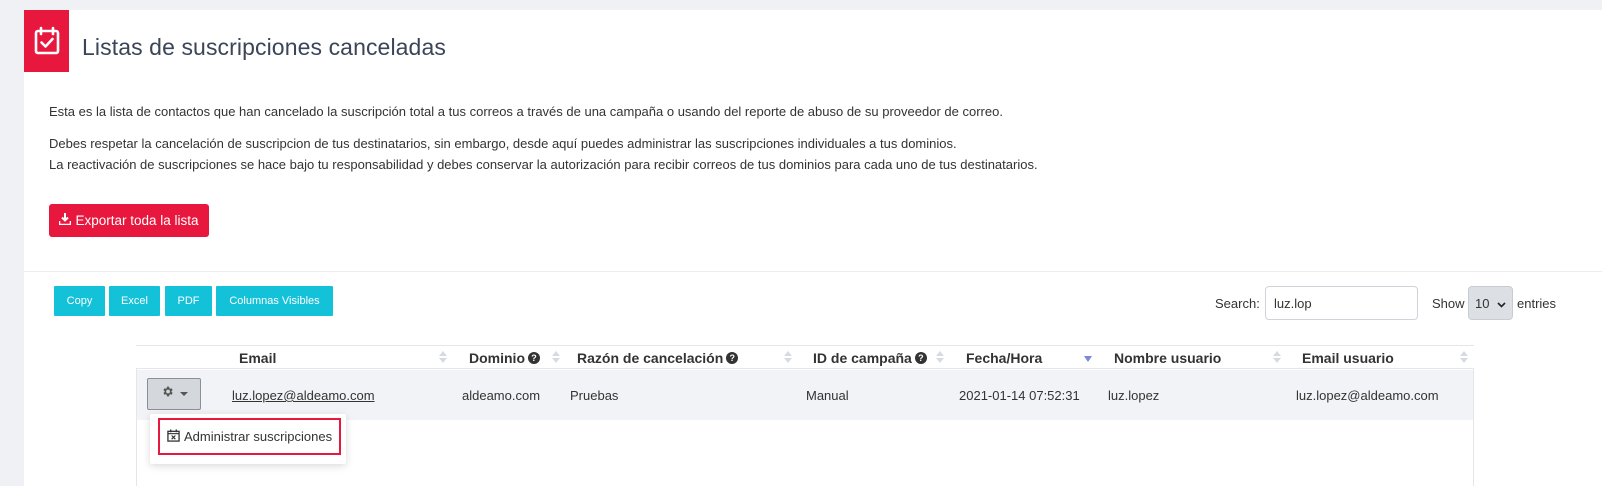 This screenshot has height=486, width=1602. What do you see at coordinates (813, 271) in the screenshot?
I see `section-divider` at bounding box center [813, 271].